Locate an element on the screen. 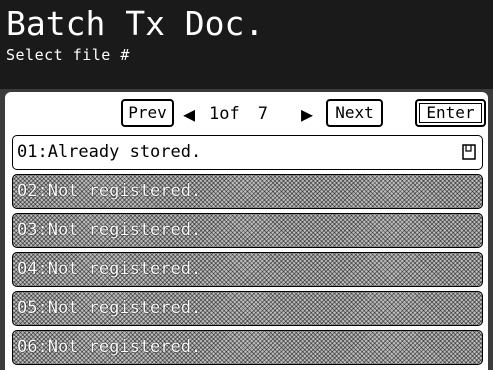 The image size is (493, 370). file-item-02: 02:Not registered. is located at coordinates (247, 191).